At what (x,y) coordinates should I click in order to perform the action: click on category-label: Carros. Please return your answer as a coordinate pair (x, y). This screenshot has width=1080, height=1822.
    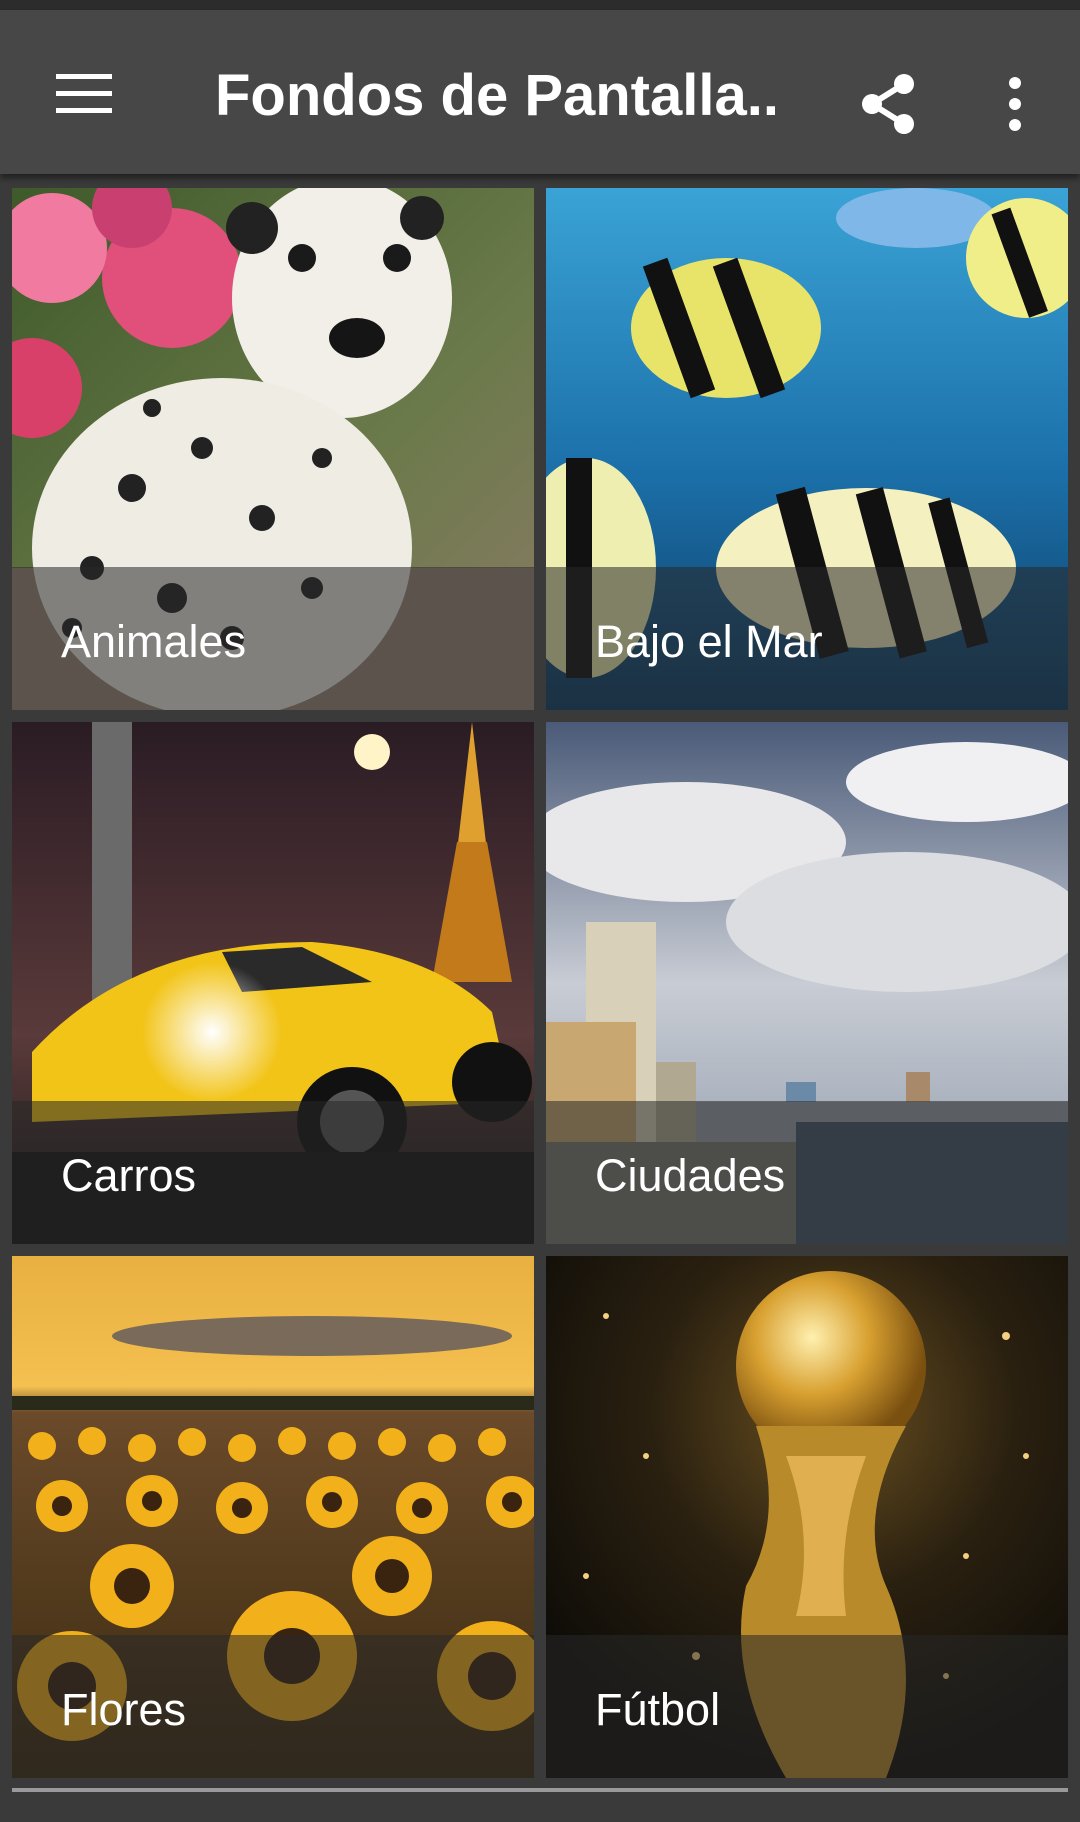
    Looking at the image, I should click on (129, 1175).